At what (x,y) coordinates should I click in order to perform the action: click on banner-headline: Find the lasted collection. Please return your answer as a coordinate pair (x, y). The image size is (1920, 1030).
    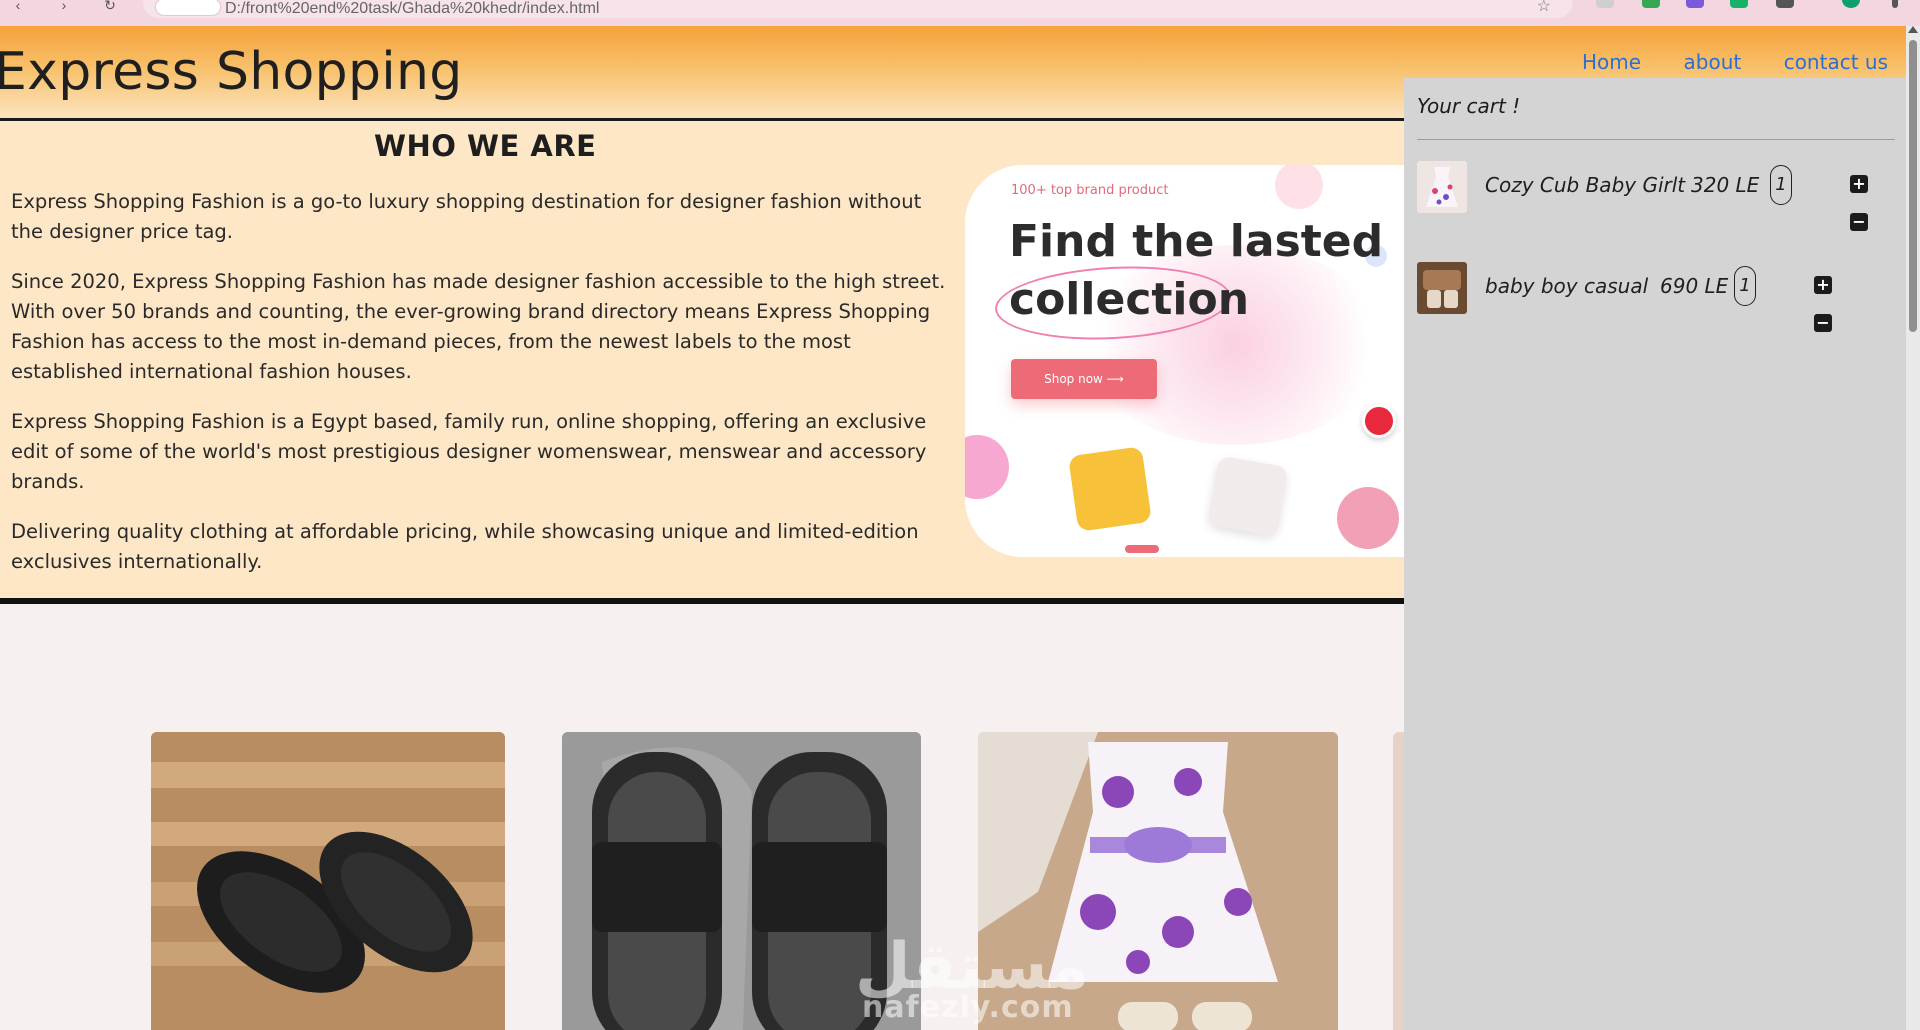
    Looking at the image, I should click on (1196, 271).